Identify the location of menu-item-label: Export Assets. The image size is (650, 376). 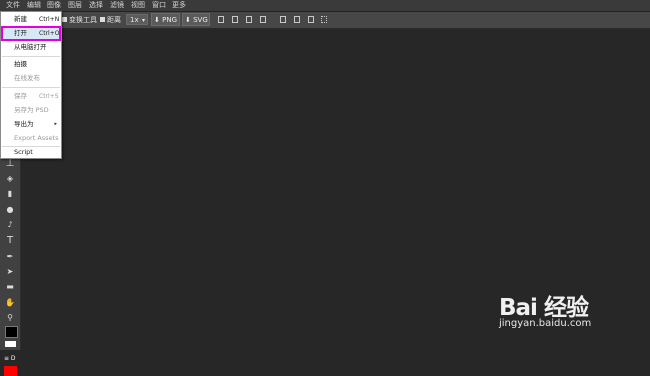
(36, 138).